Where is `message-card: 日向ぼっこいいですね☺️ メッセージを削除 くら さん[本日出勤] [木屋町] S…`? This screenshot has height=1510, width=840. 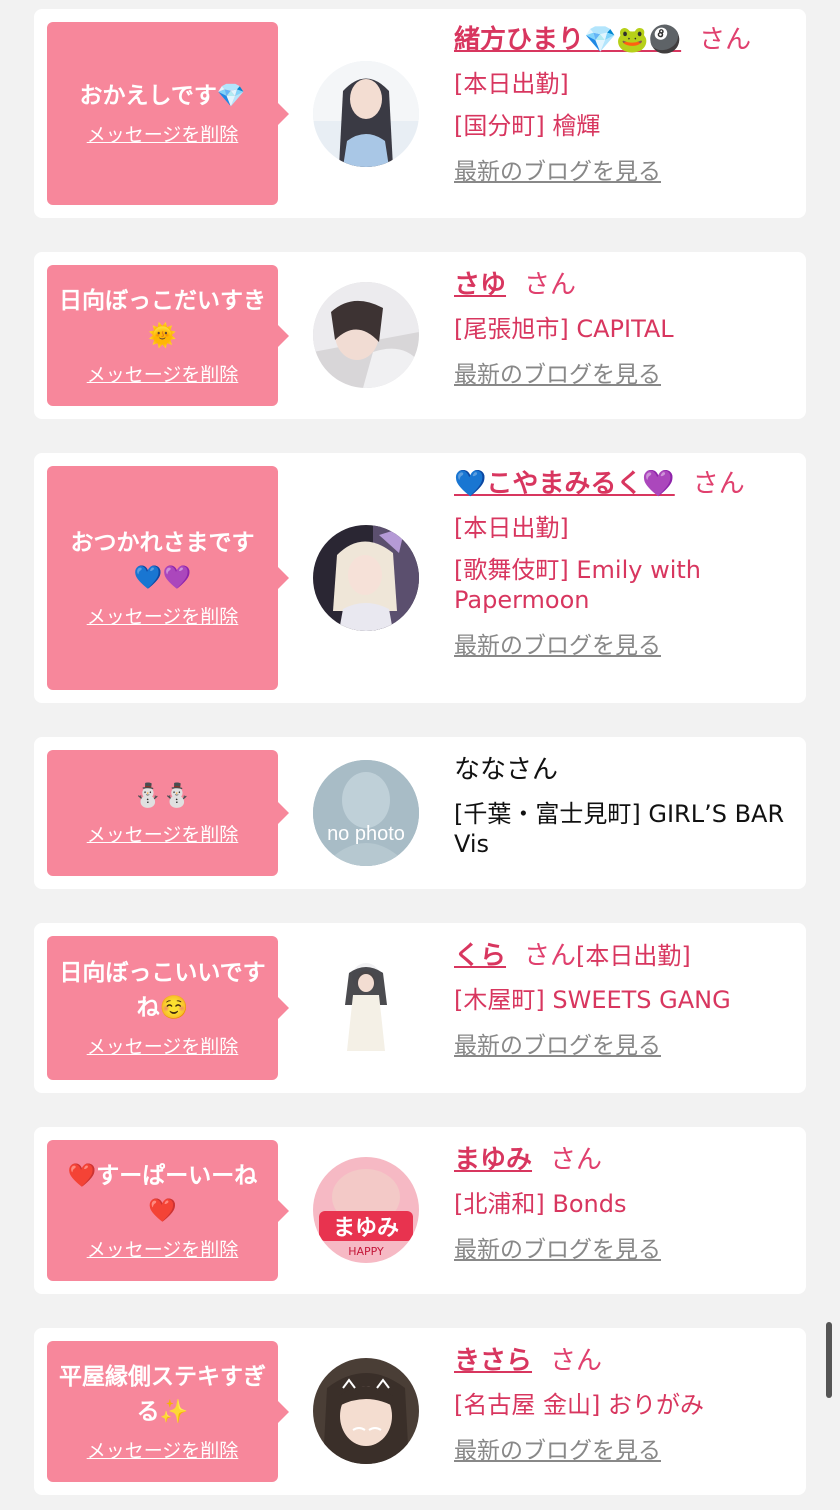 message-card: 日向ぼっこいいですね☺️ メッセージを削除 くら さん[本日出勤] [木屋町] S… is located at coordinates (420, 1008).